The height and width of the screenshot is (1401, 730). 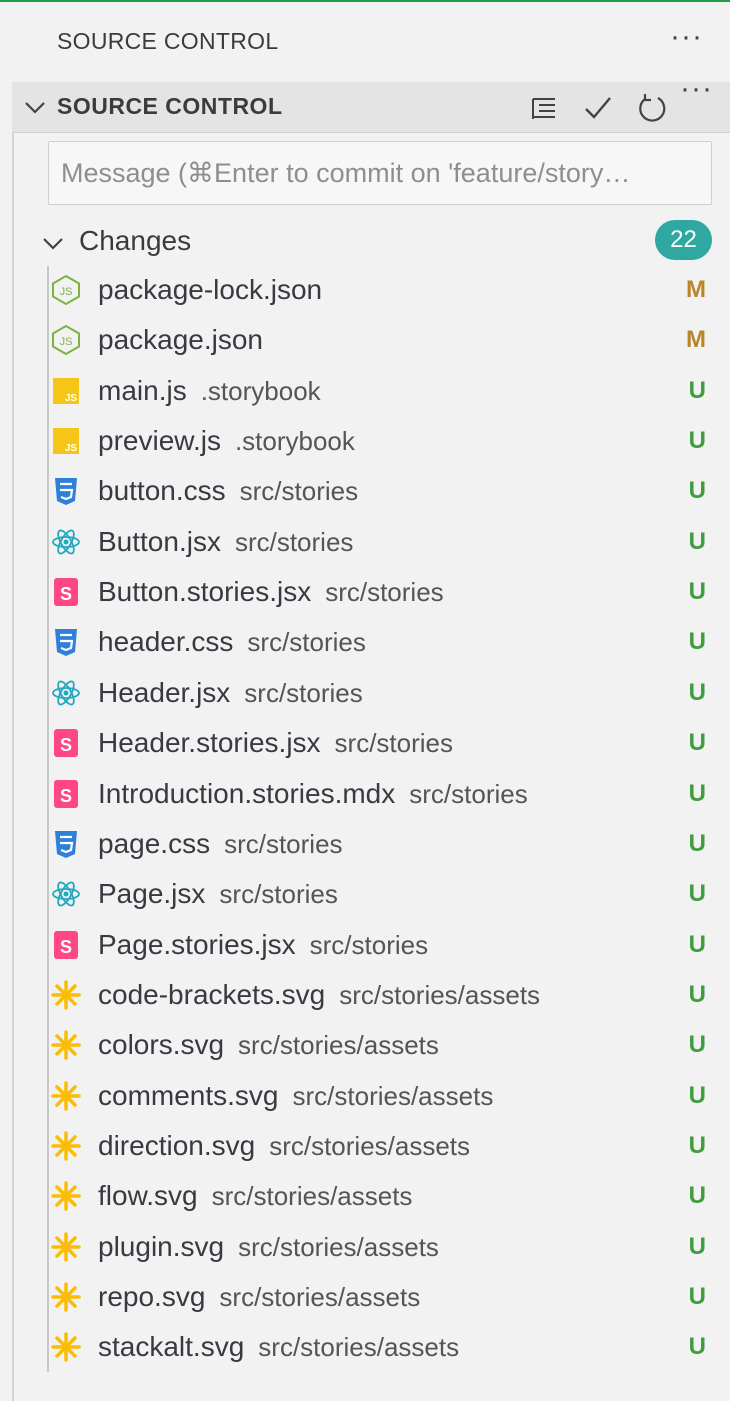 I want to click on file-row: JS preview.js .storybook U, so click(x=383, y=442).